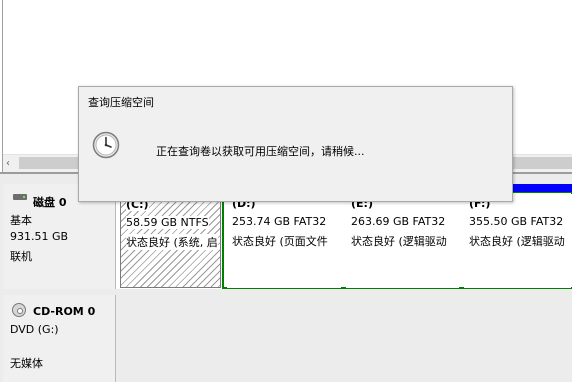 The image size is (572, 382). I want to click on disk-name: CD-ROM 0, so click(64, 311).